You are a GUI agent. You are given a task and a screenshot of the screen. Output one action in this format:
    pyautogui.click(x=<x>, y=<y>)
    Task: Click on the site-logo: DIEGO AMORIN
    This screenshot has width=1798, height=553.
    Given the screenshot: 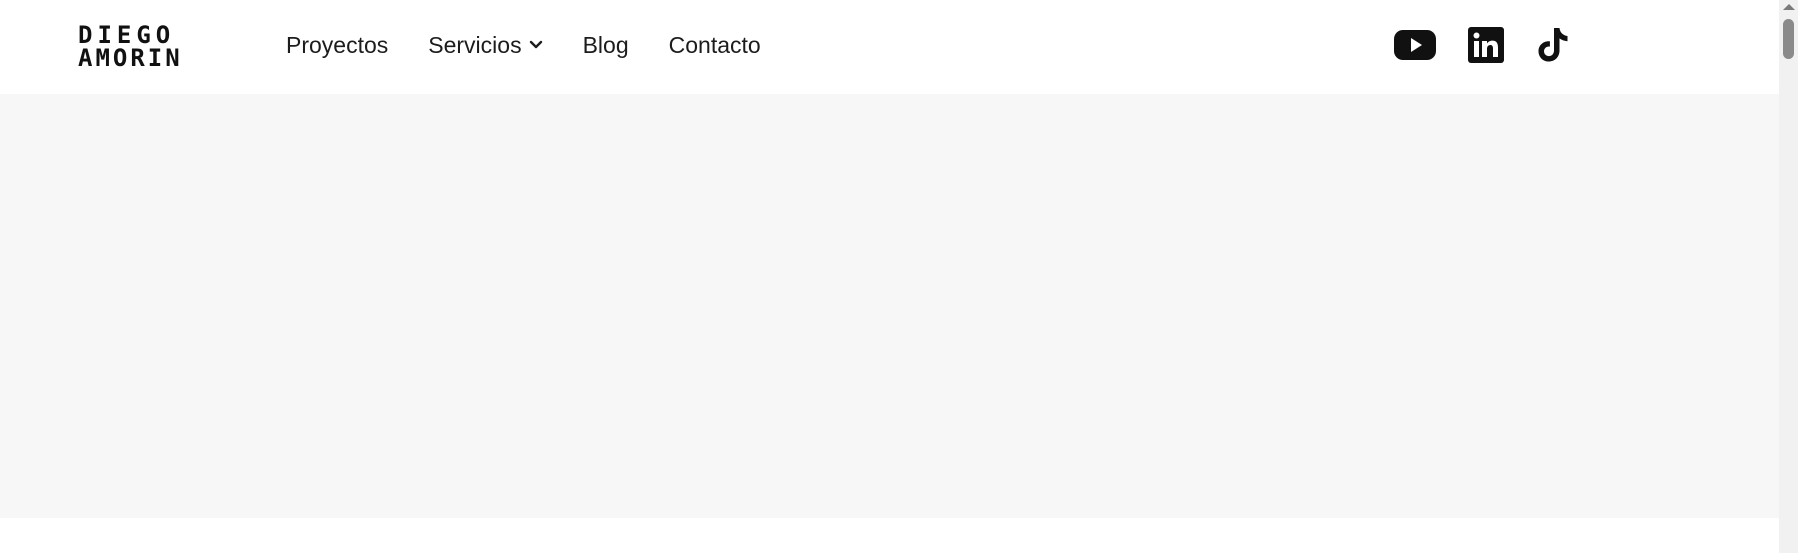 What is the action you would take?
    pyautogui.click(x=142, y=46)
    